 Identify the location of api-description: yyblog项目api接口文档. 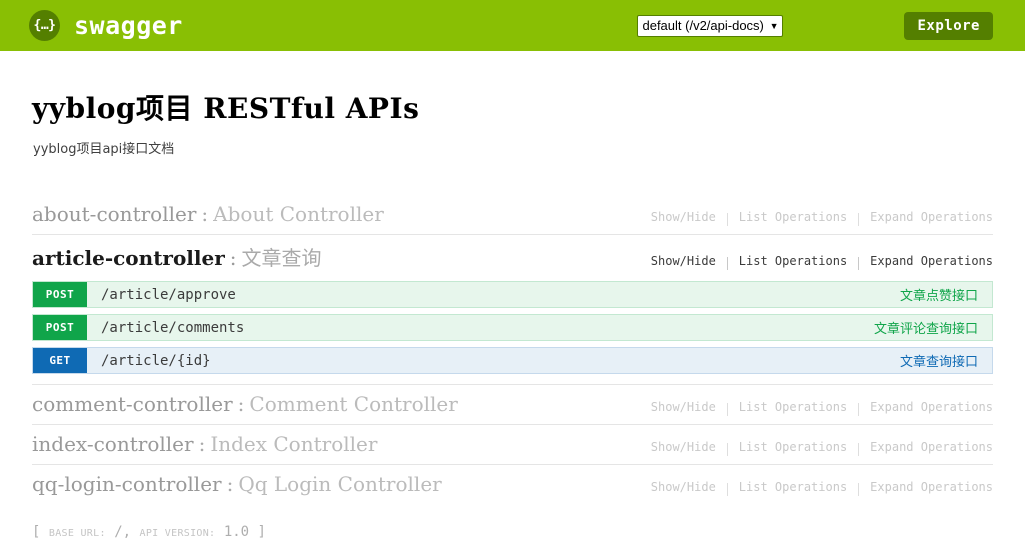
(104, 149).